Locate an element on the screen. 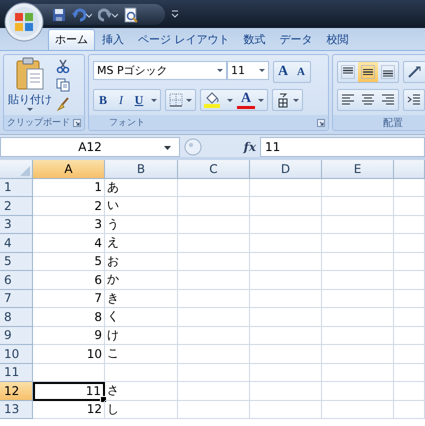 The width and height of the screenshot is (425, 426). active-cell: 11 is located at coordinates (69, 391).